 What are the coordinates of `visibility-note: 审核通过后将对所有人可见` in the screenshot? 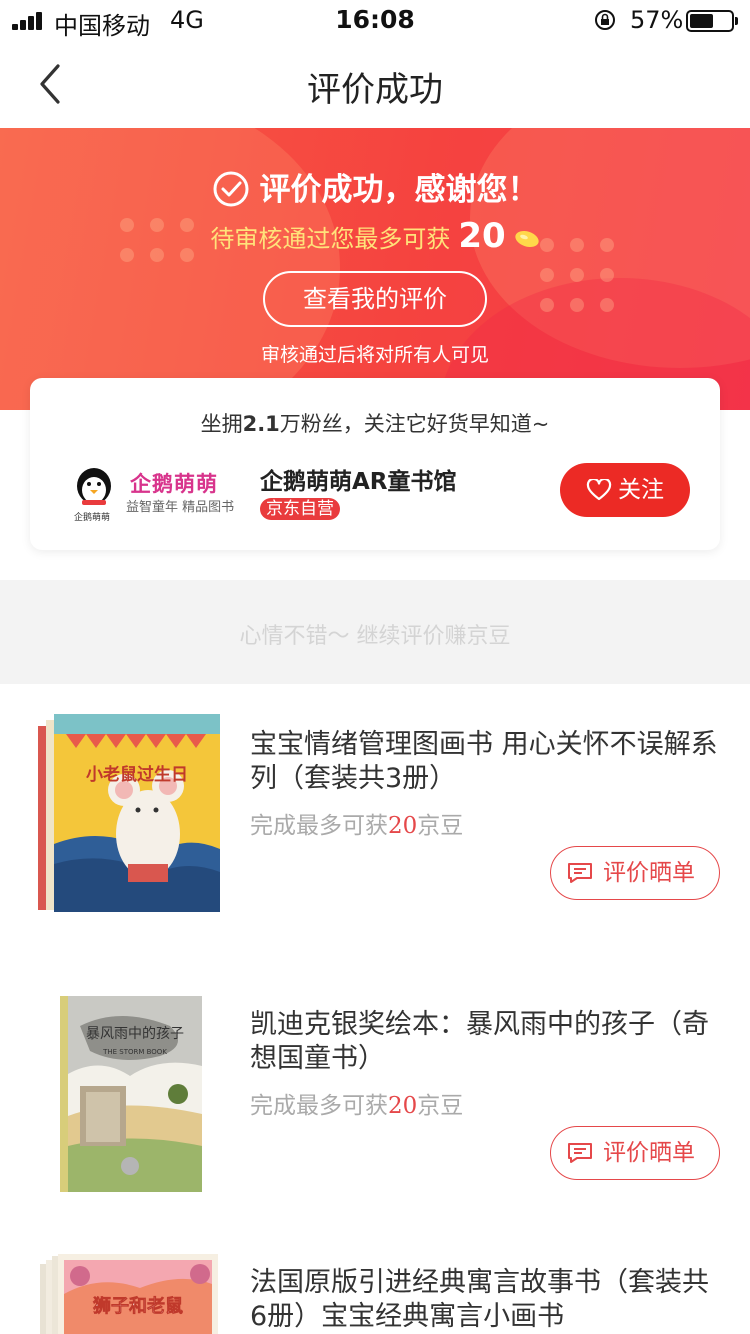 It's located at (374, 355).